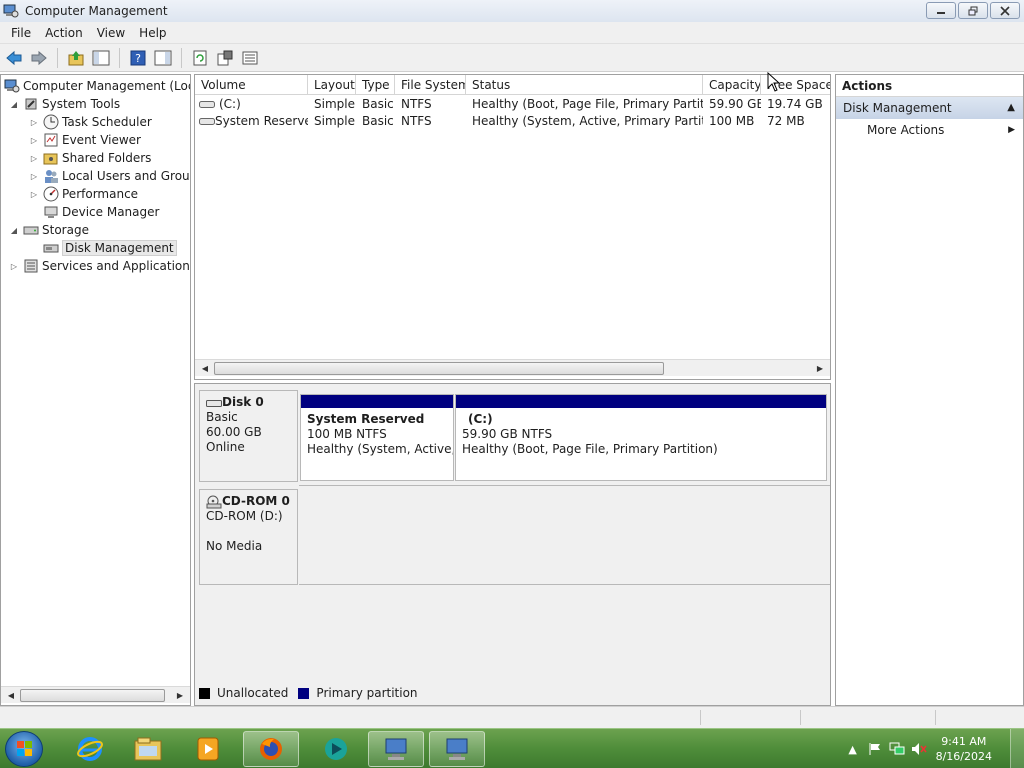  What do you see at coordinates (1017, 748) in the screenshot?
I see `show-desktop-button` at bounding box center [1017, 748].